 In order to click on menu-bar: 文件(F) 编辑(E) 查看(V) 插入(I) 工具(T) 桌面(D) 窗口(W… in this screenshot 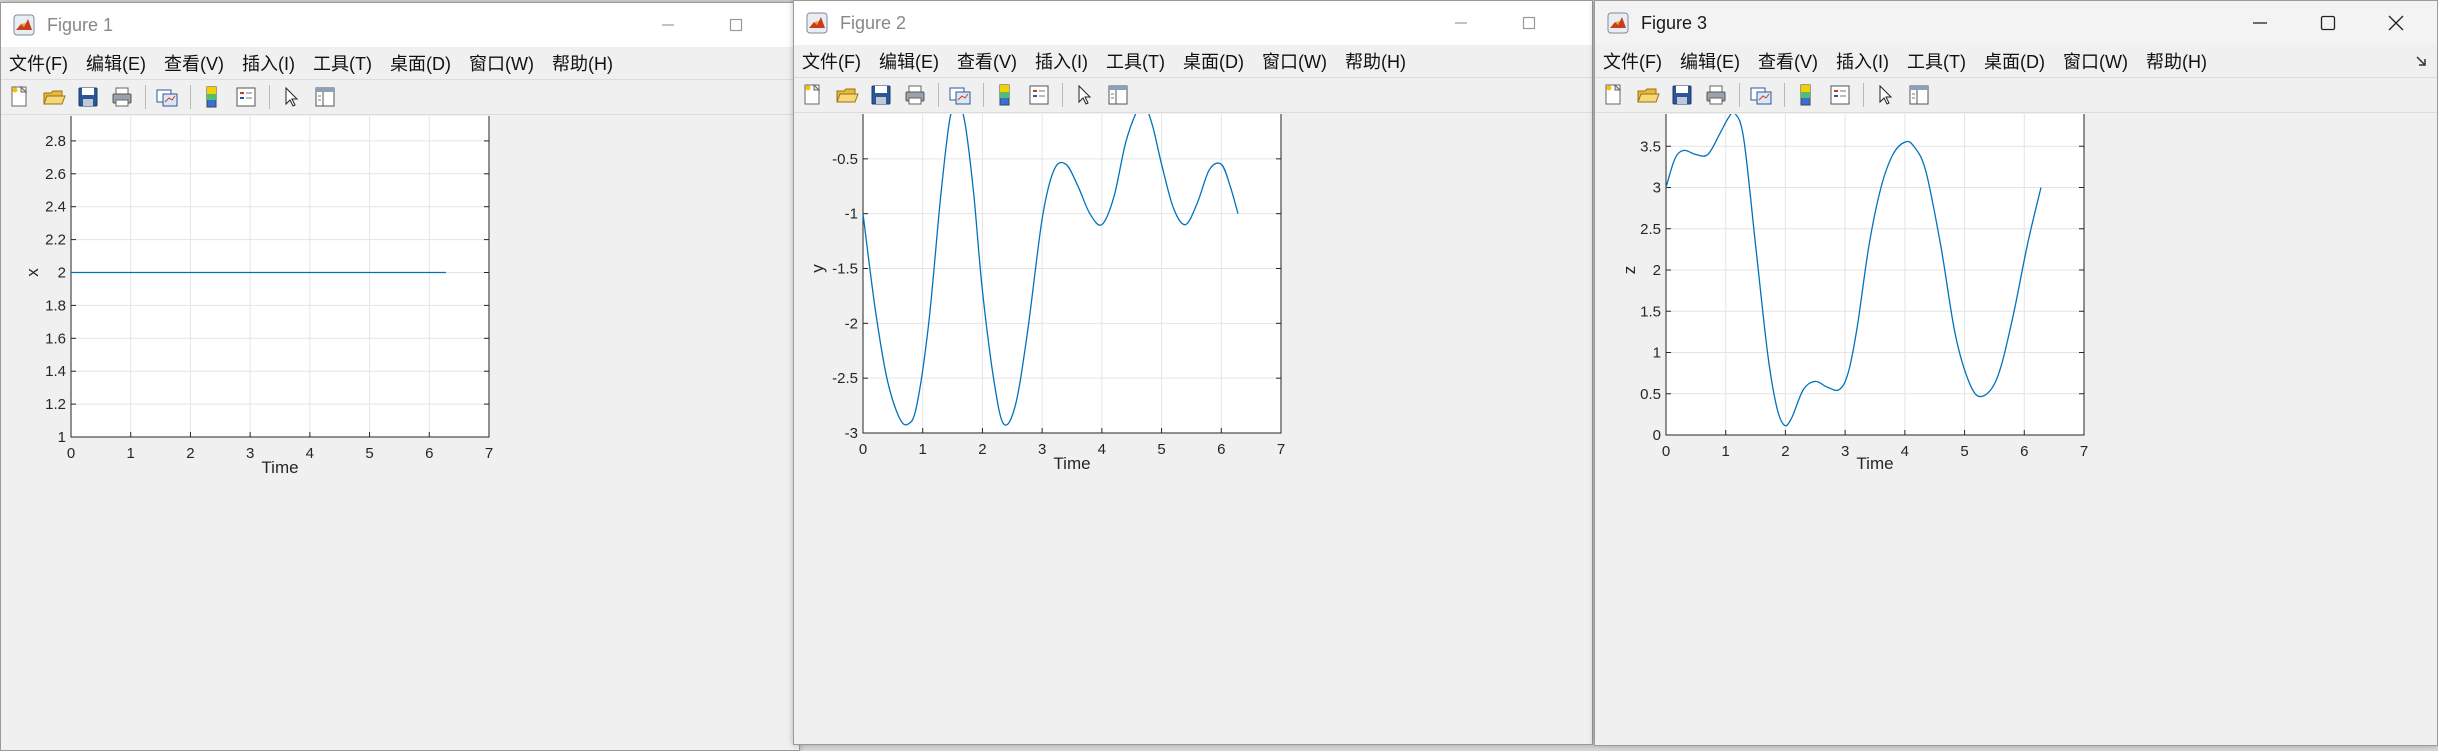, I will do `click(400, 63)`.